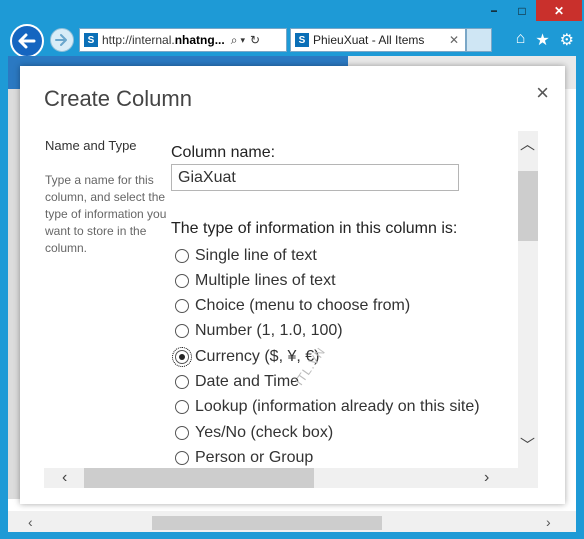 The width and height of the screenshot is (584, 539). I want to click on forward-button, so click(62, 40).